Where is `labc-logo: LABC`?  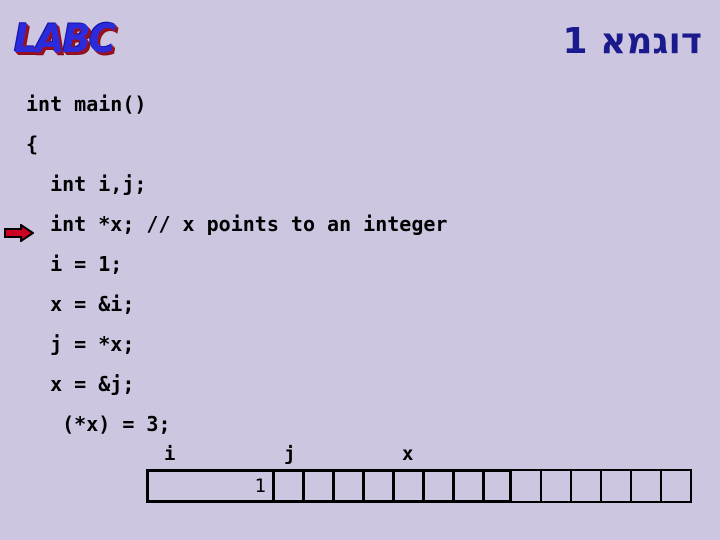
labc-logo: LABC is located at coordinates (65, 45).